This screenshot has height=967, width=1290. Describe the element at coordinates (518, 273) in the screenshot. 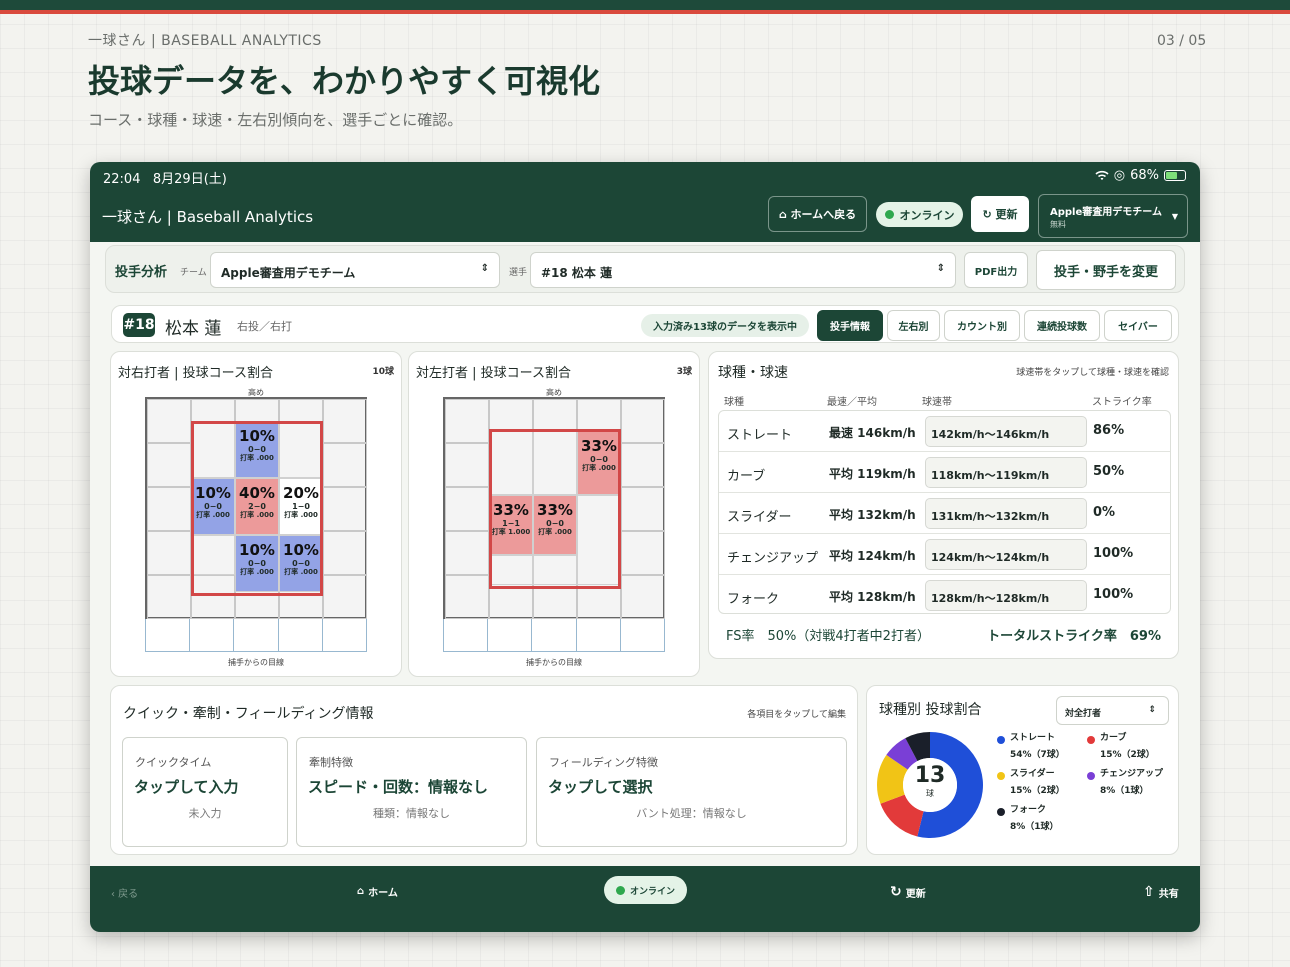

I see `player-field-label: 選手` at that location.